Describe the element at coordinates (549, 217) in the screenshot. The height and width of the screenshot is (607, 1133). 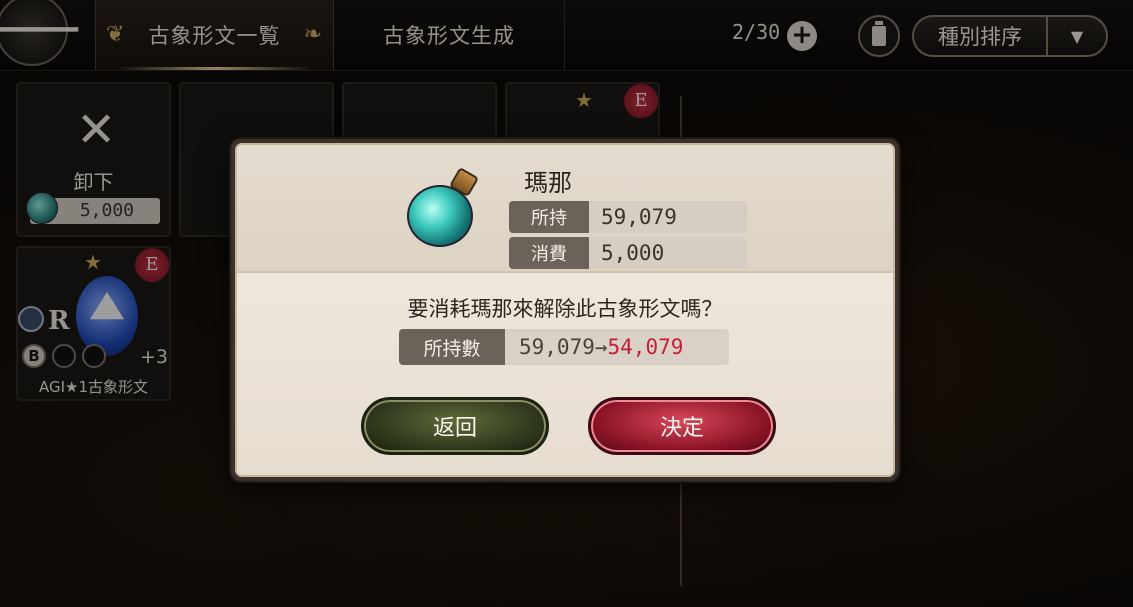
I see `owned-label: 所持` at that location.